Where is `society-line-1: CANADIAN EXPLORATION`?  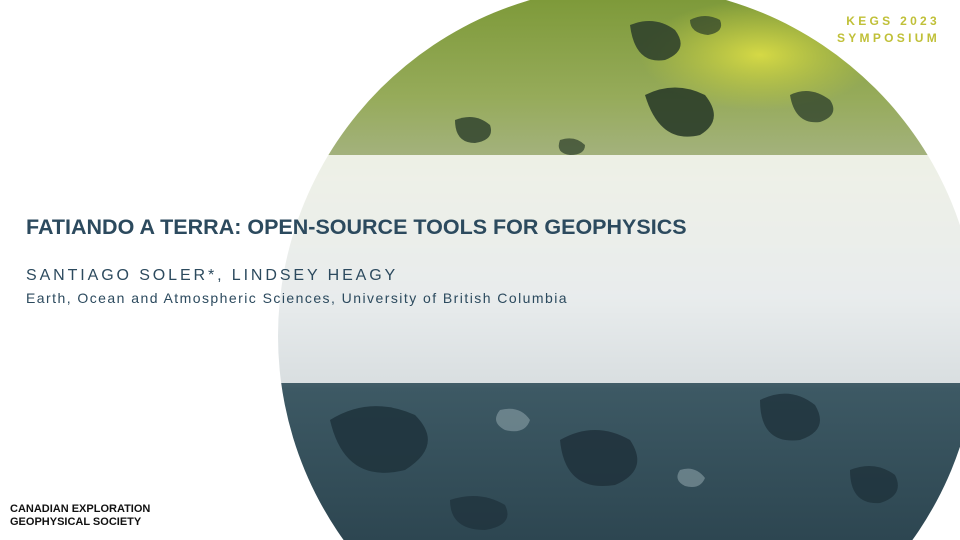
society-line-1: CANADIAN EXPLORATION is located at coordinates (80, 509).